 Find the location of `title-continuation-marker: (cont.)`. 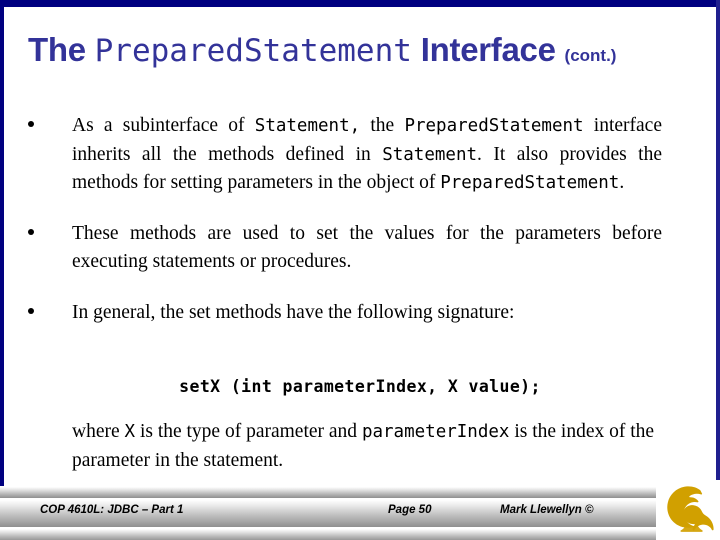

title-continuation-marker: (cont.) is located at coordinates (590, 55).